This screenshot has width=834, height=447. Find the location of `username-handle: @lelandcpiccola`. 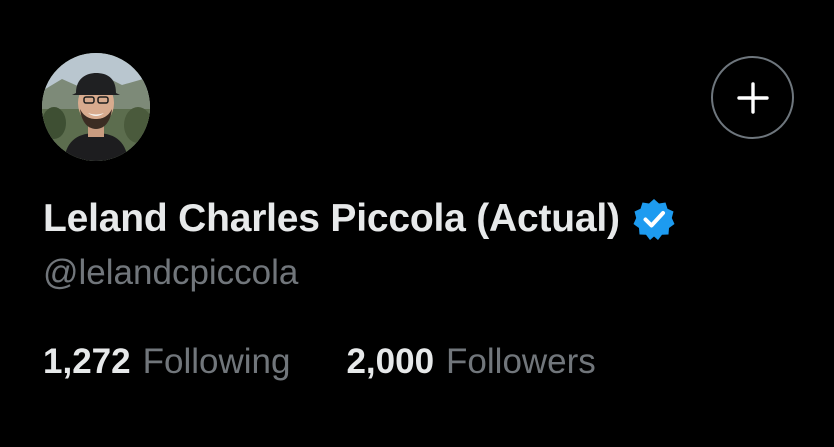

username-handle: @lelandcpiccola is located at coordinates (171, 272).